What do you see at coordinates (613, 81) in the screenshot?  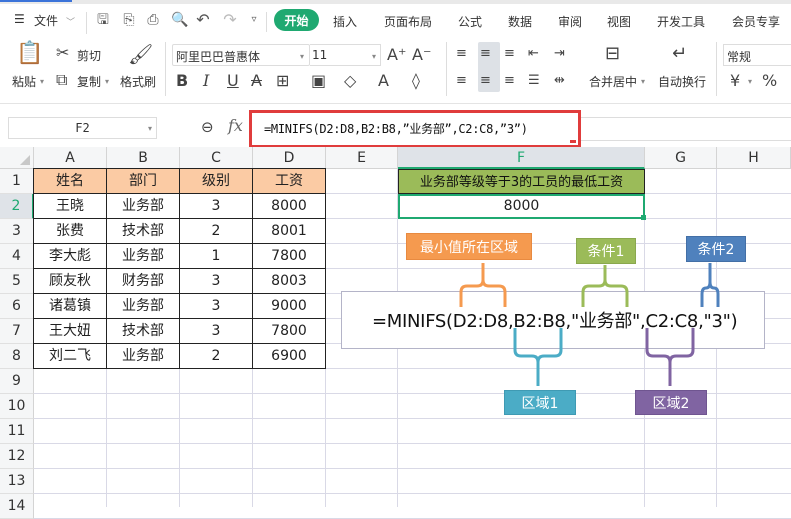 I see `merge-center-button: 合并居中` at bounding box center [613, 81].